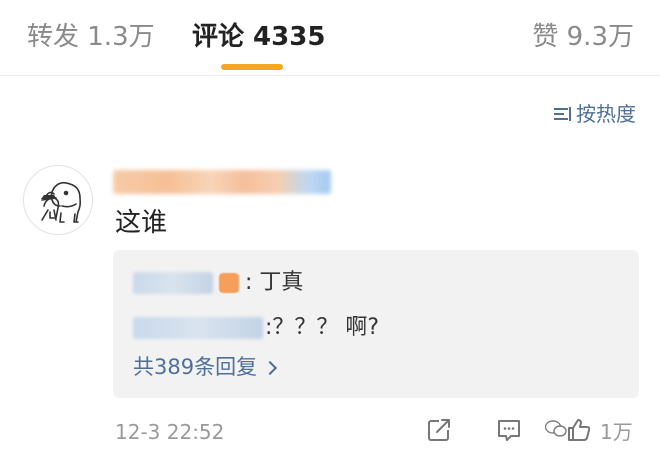 The height and width of the screenshot is (461, 660). Describe the element at coordinates (563, 114) in the screenshot. I see `sort-icon` at that location.